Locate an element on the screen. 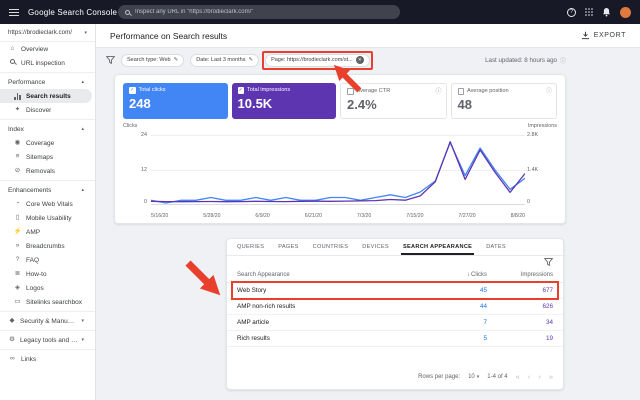  help-icon: ? is located at coordinates (571, 12).